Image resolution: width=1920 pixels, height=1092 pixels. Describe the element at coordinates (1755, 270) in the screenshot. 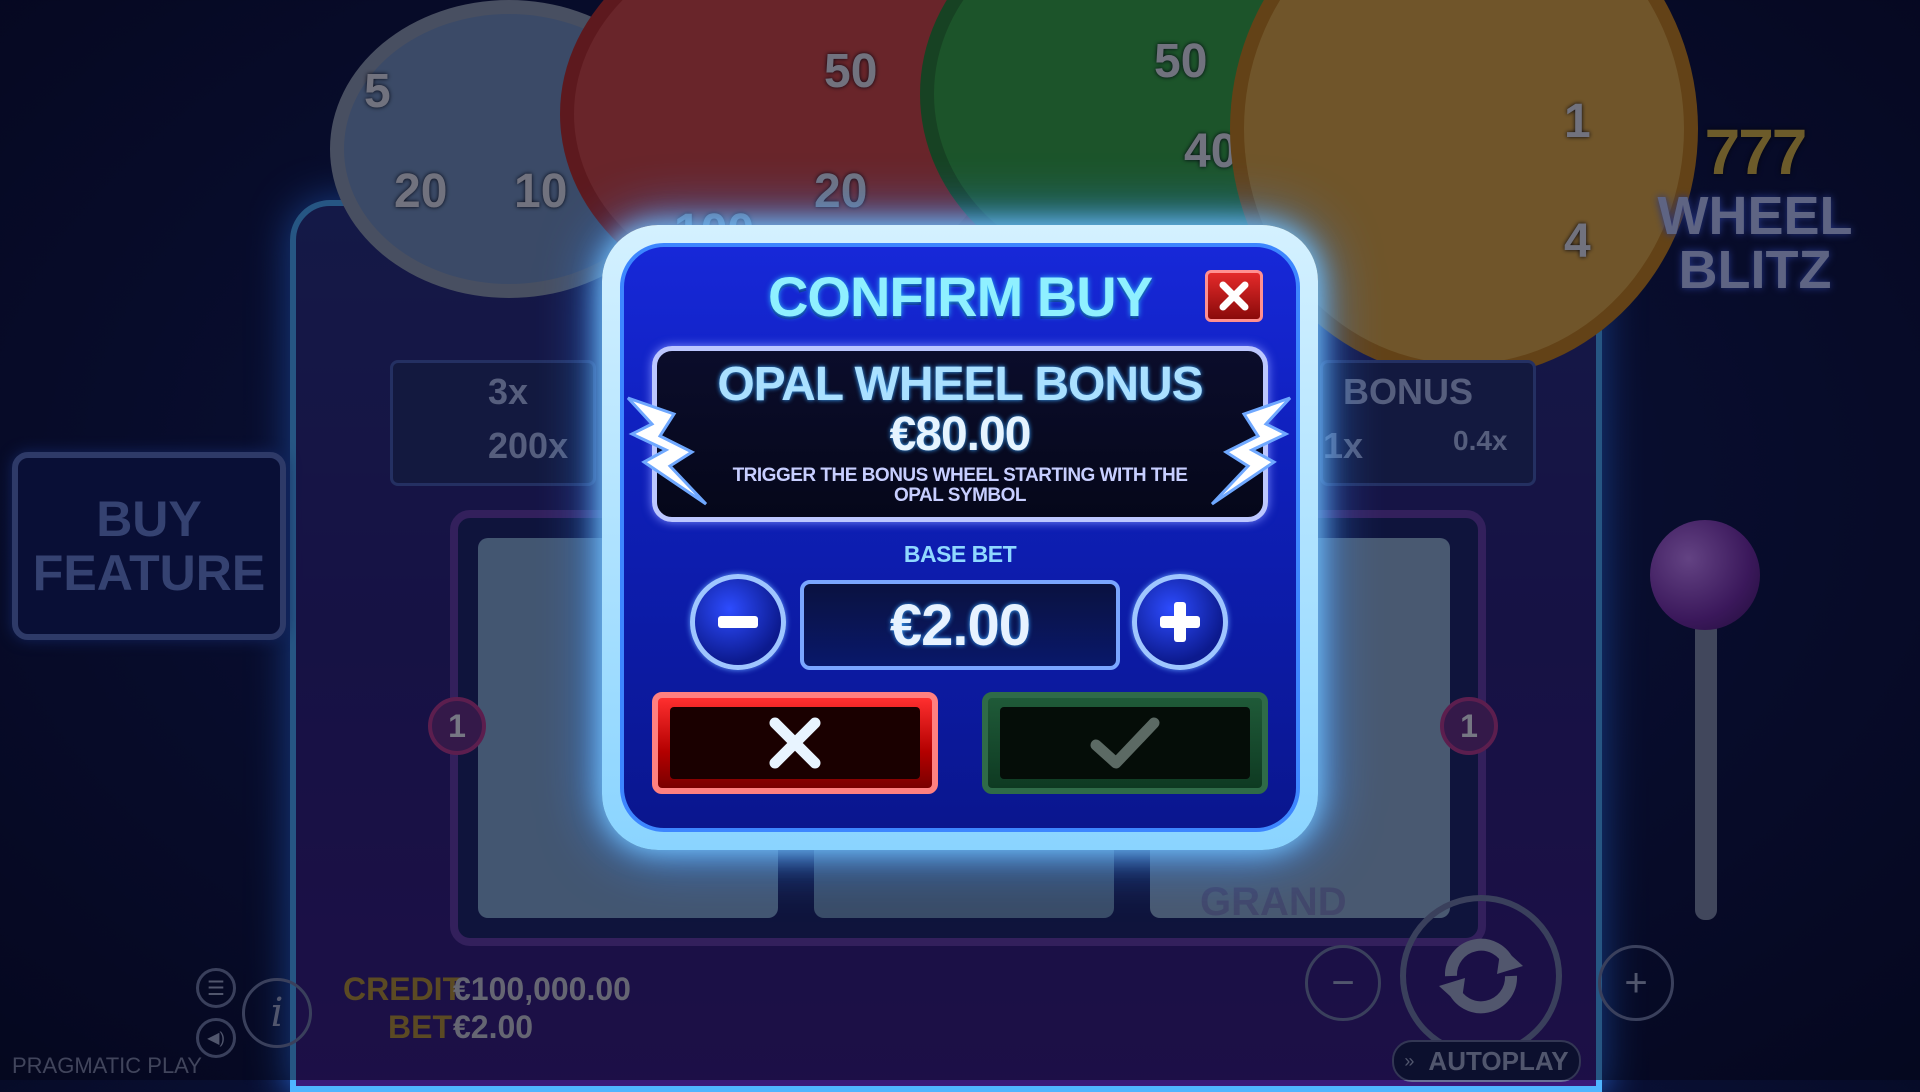

I see `logo-blitz: BLITZ` at that location.